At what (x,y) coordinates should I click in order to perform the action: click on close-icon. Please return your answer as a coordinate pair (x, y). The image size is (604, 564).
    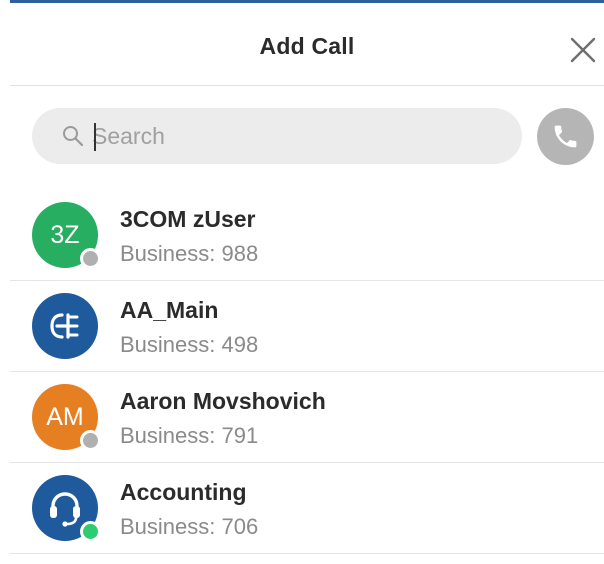
    Looking at the image, I should click on (583, 50).